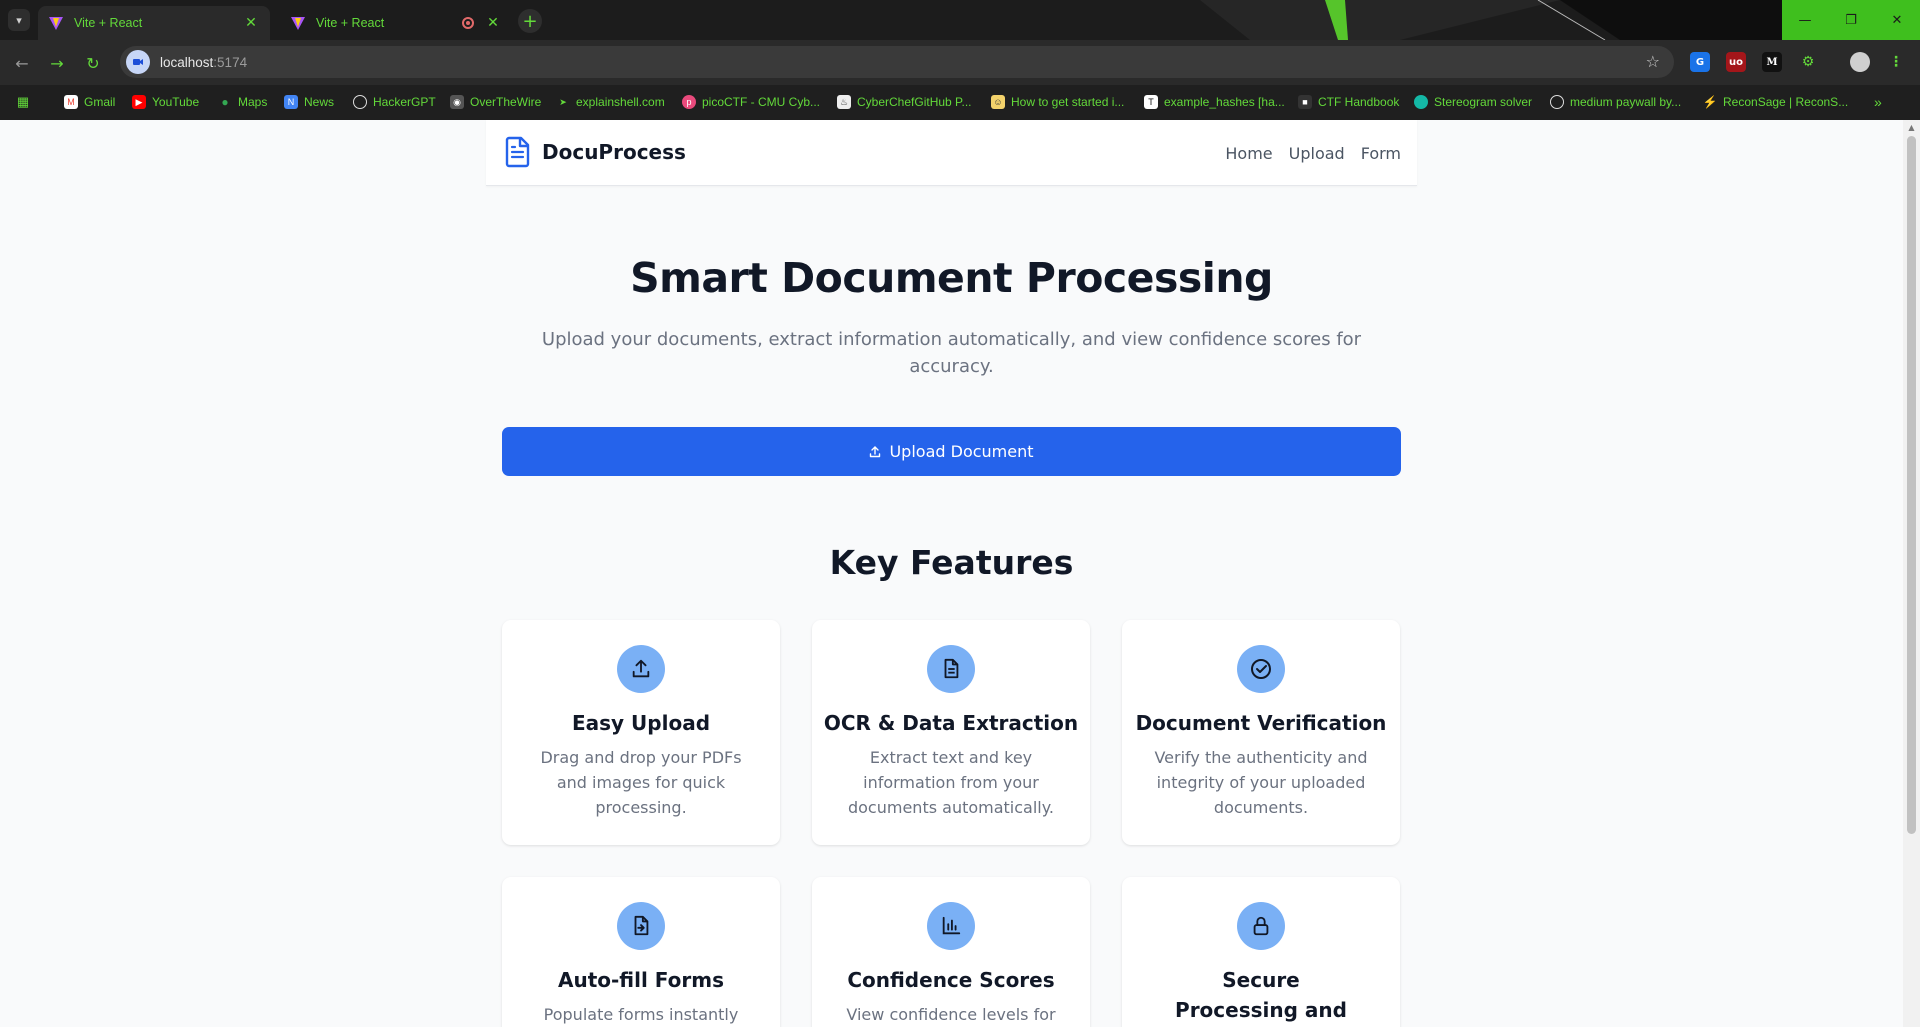 This screenshot has width=1920, height=1027. I want to click on tab-vite-react-1: Vite + React ✕, so click(154, 23).